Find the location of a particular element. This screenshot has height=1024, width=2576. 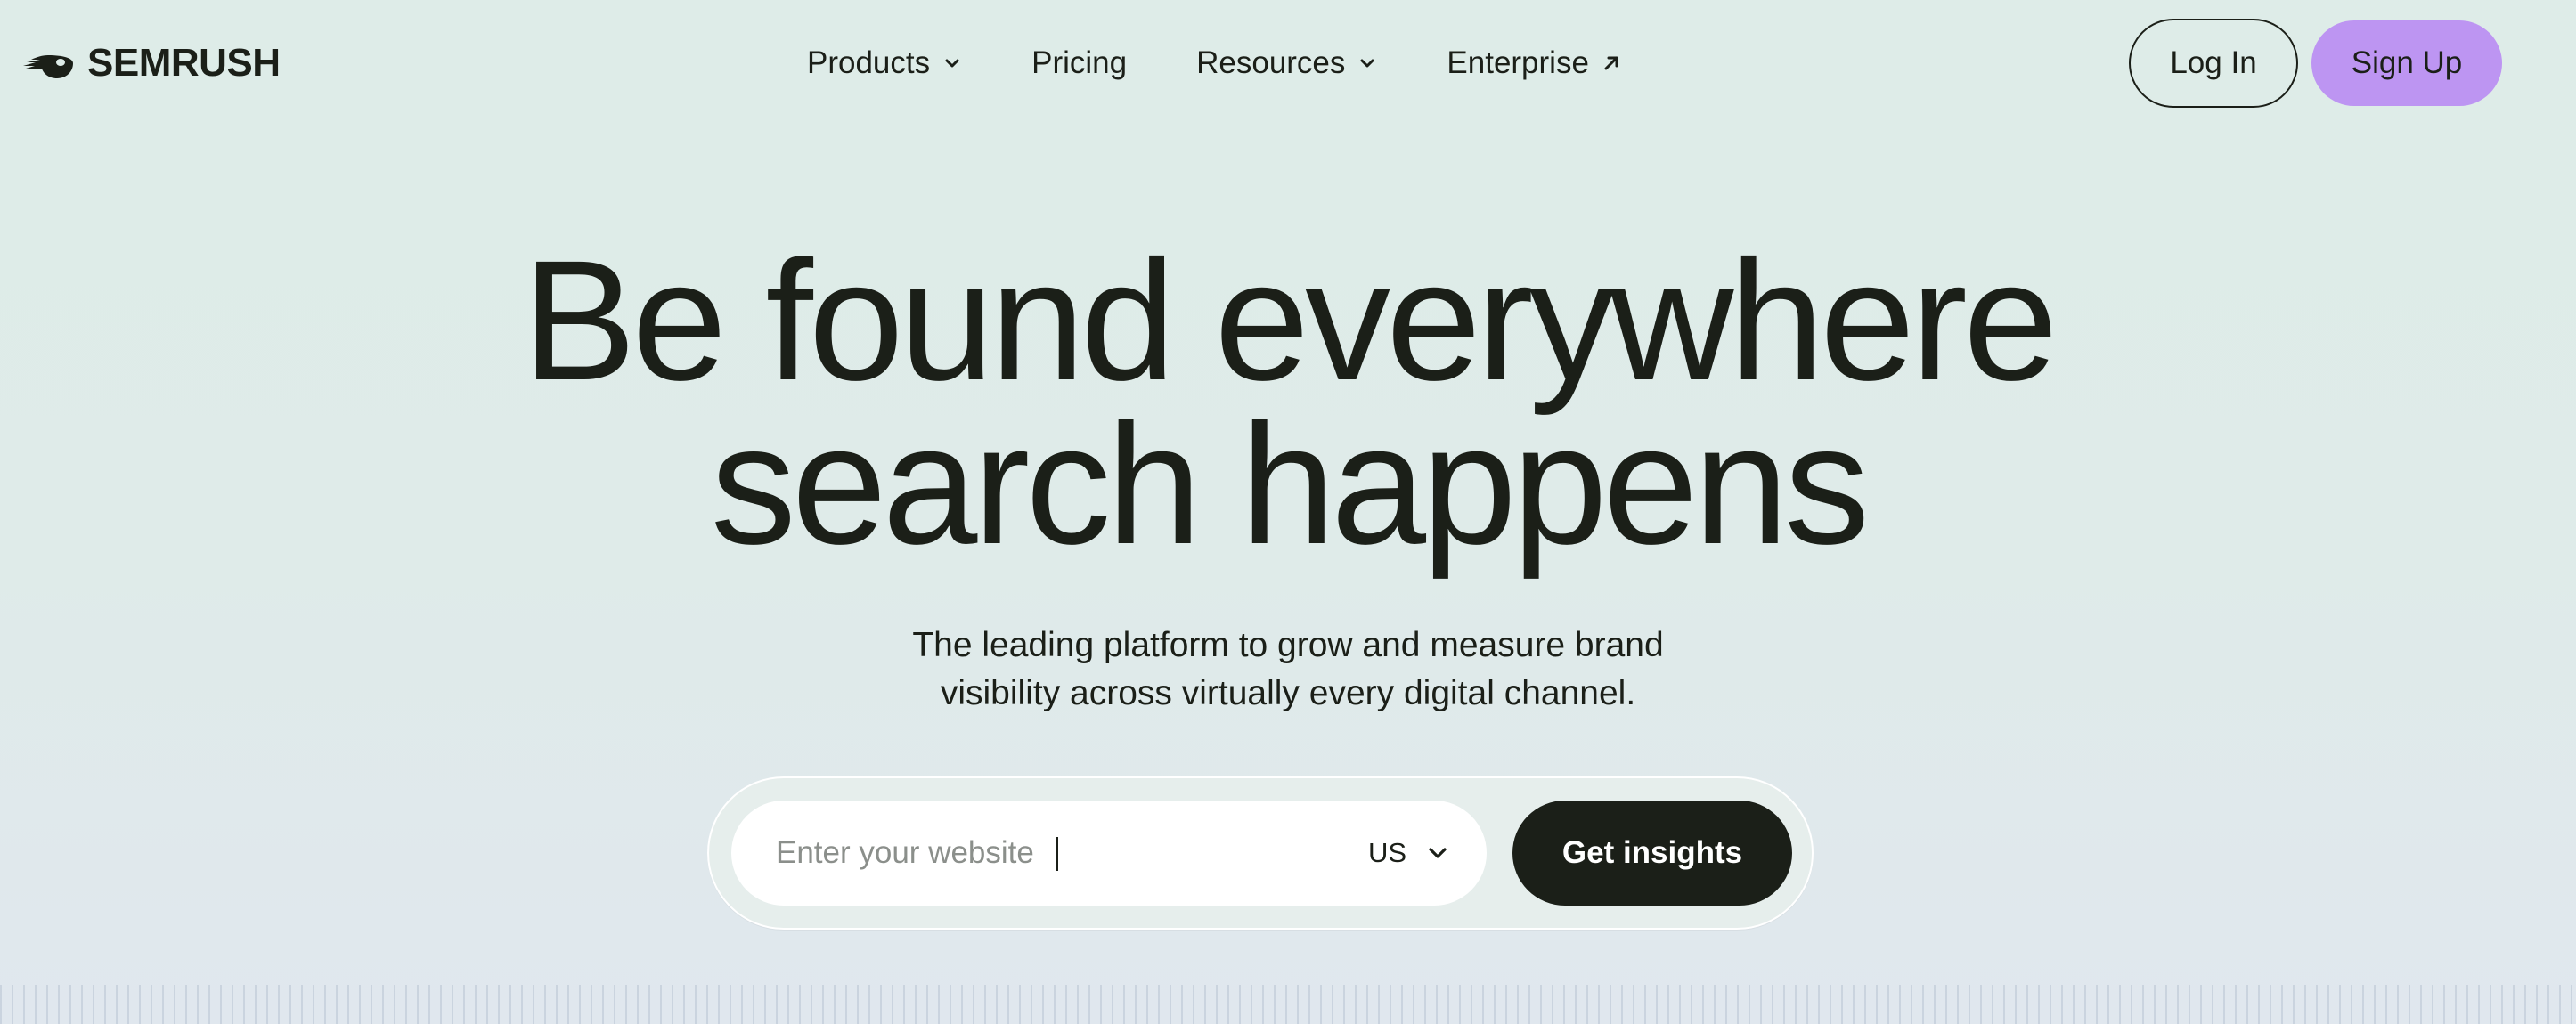

nav-pricing-label: Pricing is located at coordinates (1080, 62).